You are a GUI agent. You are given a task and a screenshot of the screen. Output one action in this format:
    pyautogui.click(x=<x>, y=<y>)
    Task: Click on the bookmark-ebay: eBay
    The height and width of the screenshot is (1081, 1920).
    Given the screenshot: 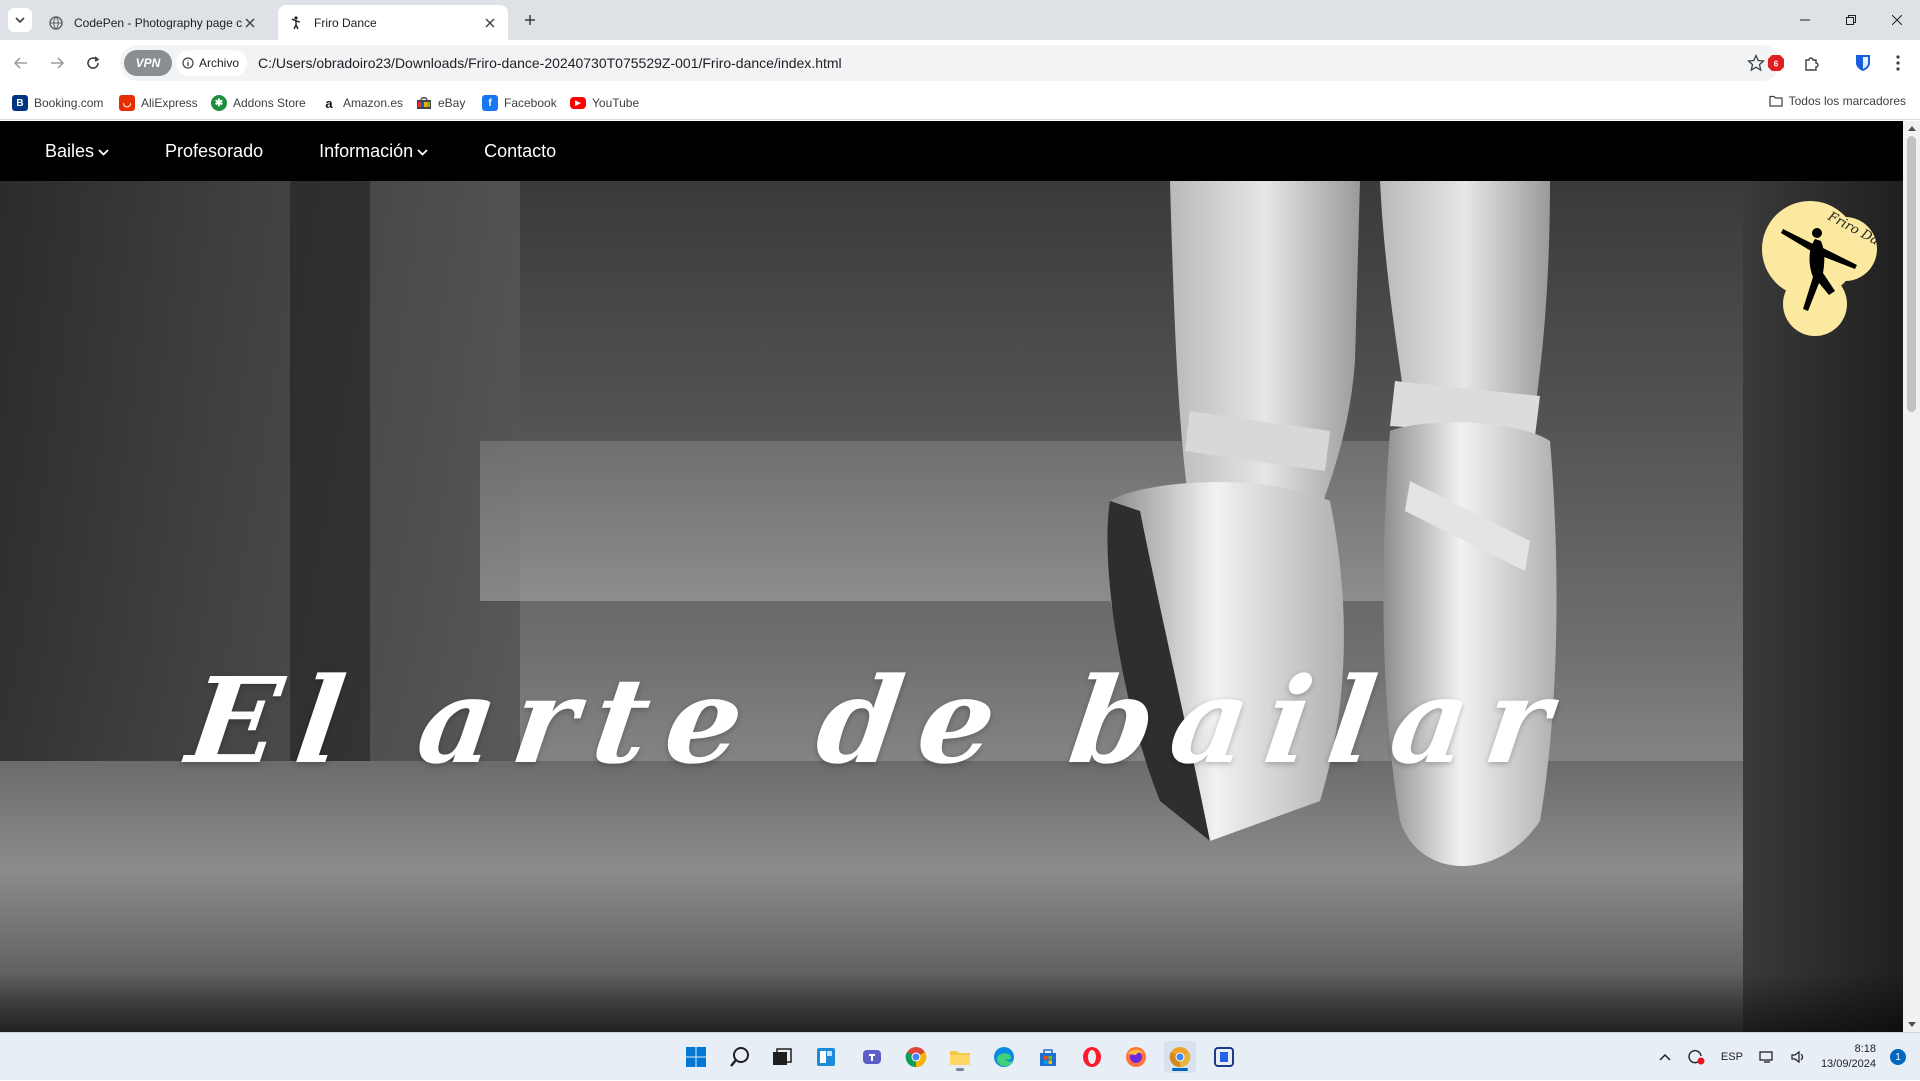 What is the action you would take?
    pyautogui.click(x=440, y=103)
    